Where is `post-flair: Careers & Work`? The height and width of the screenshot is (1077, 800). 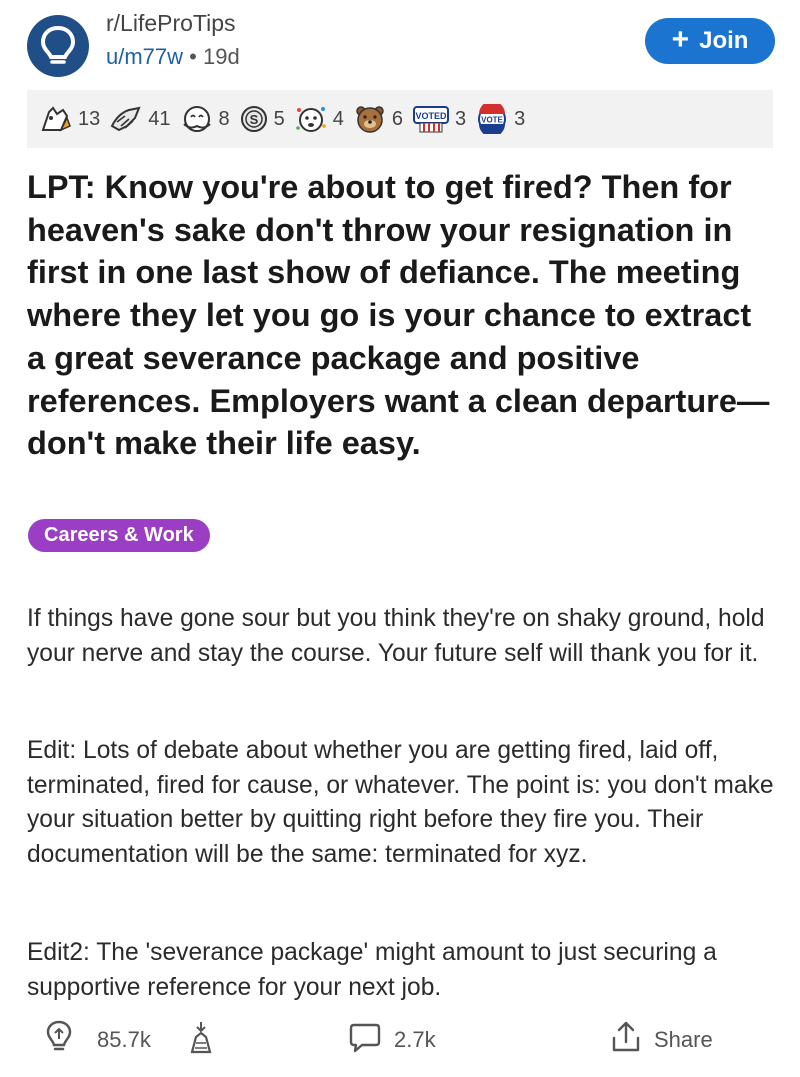
post-flair: Careers & Work is located at coordinates (119, 535).